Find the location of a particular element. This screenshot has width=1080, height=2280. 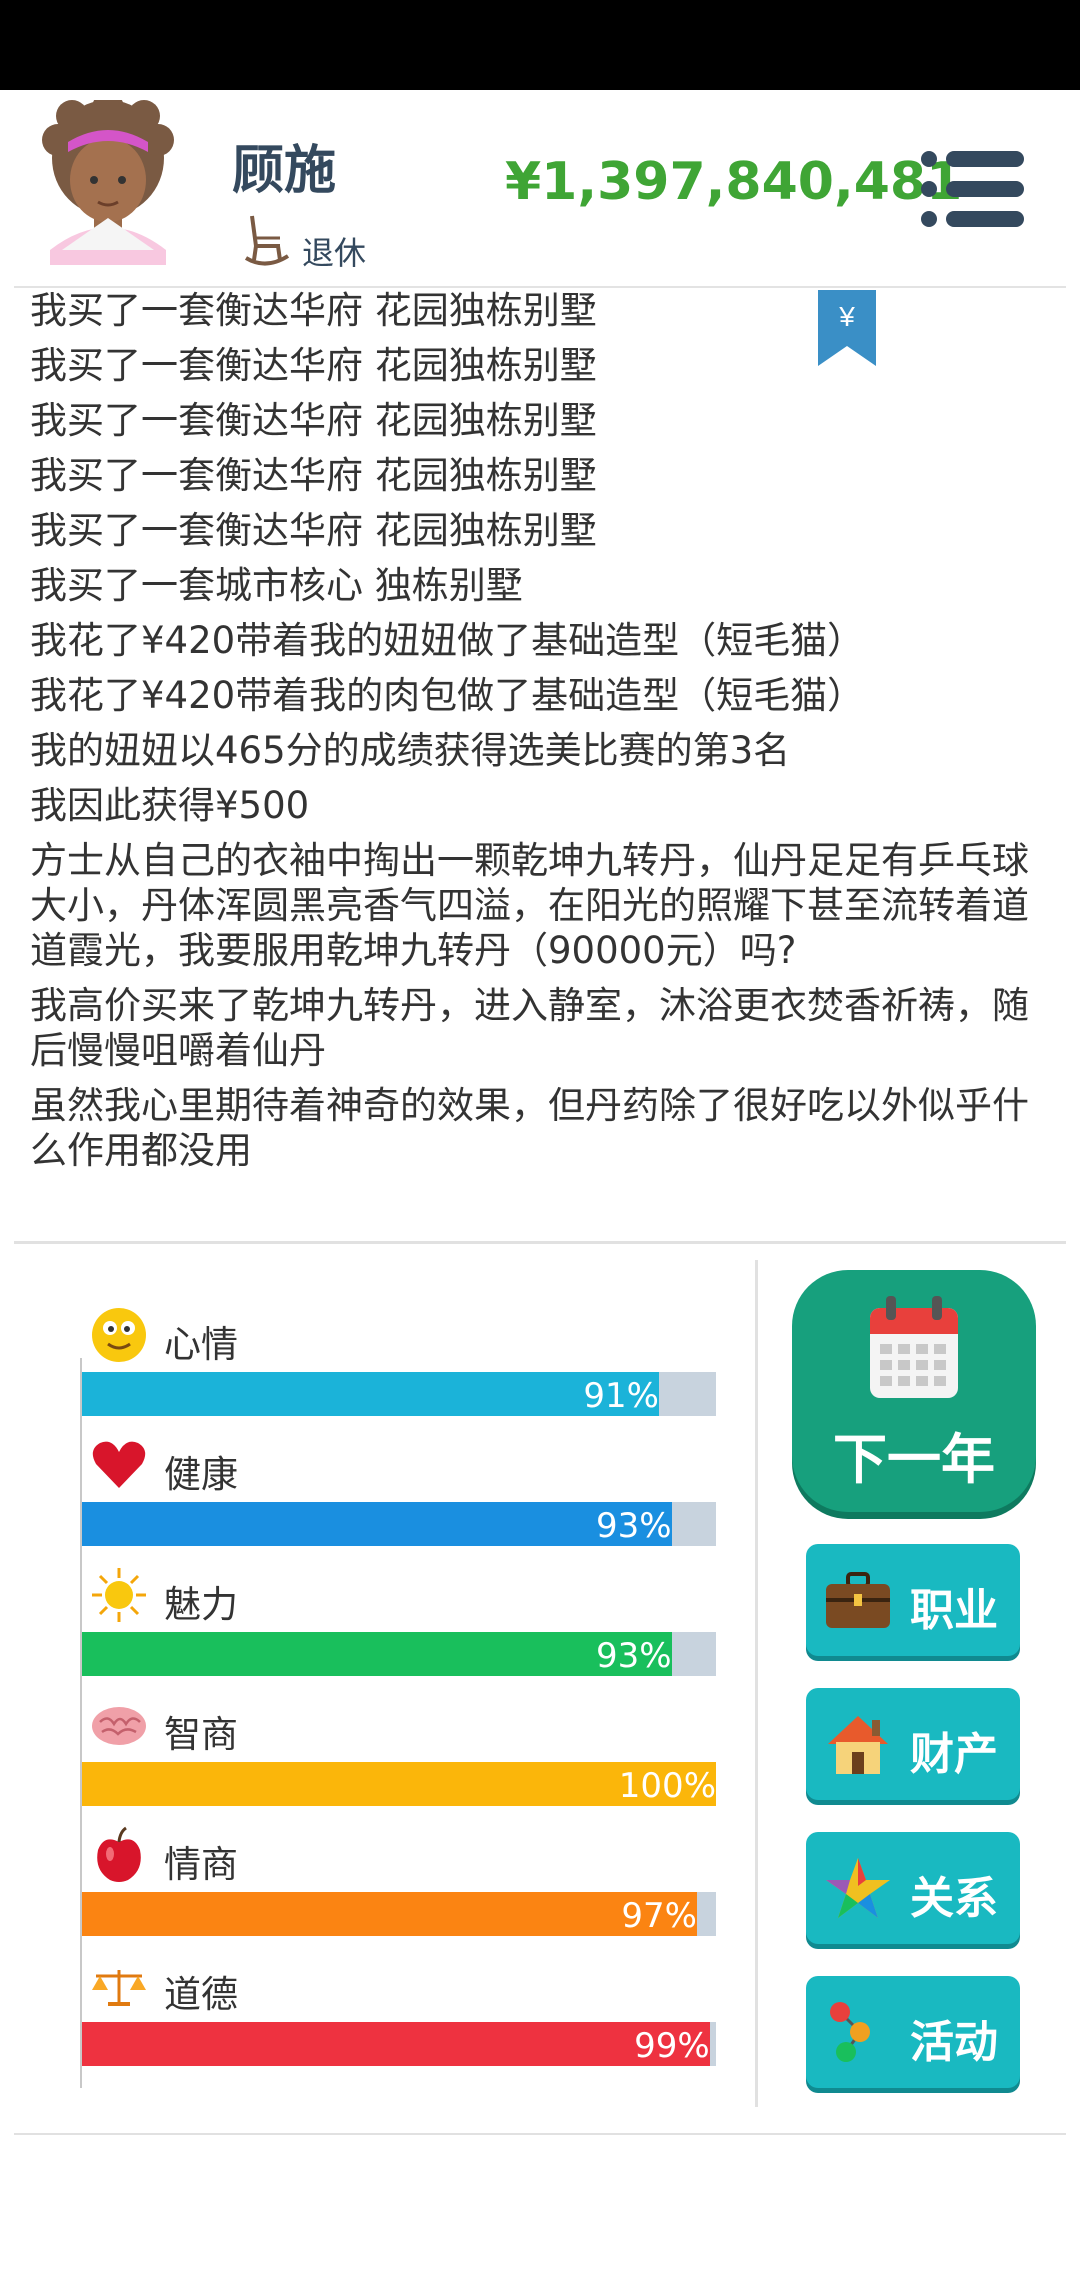

sun-icon is located at coordinates (119, 1595).